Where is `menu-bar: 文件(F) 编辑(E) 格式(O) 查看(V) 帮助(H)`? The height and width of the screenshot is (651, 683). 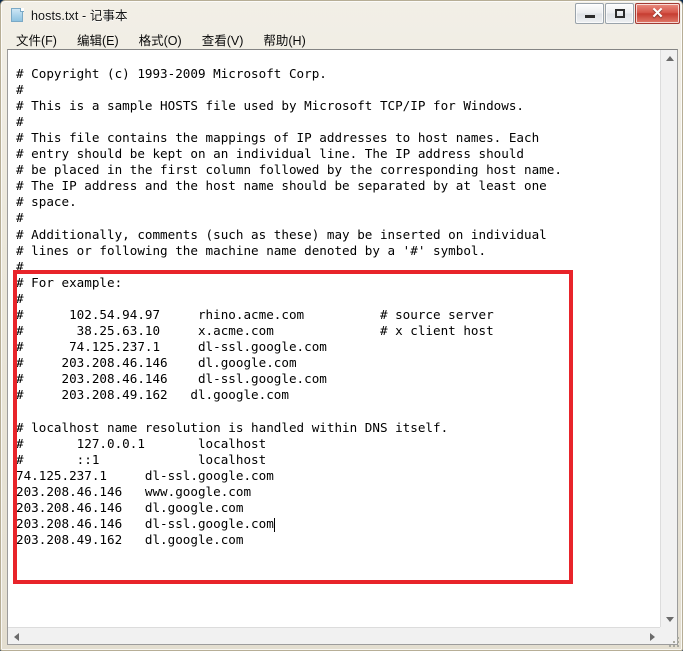
menu-bar: 文件(F) 编辑(E) 格式(O) 查看(V) 帮助(H) is located at coordinates (342, 39).